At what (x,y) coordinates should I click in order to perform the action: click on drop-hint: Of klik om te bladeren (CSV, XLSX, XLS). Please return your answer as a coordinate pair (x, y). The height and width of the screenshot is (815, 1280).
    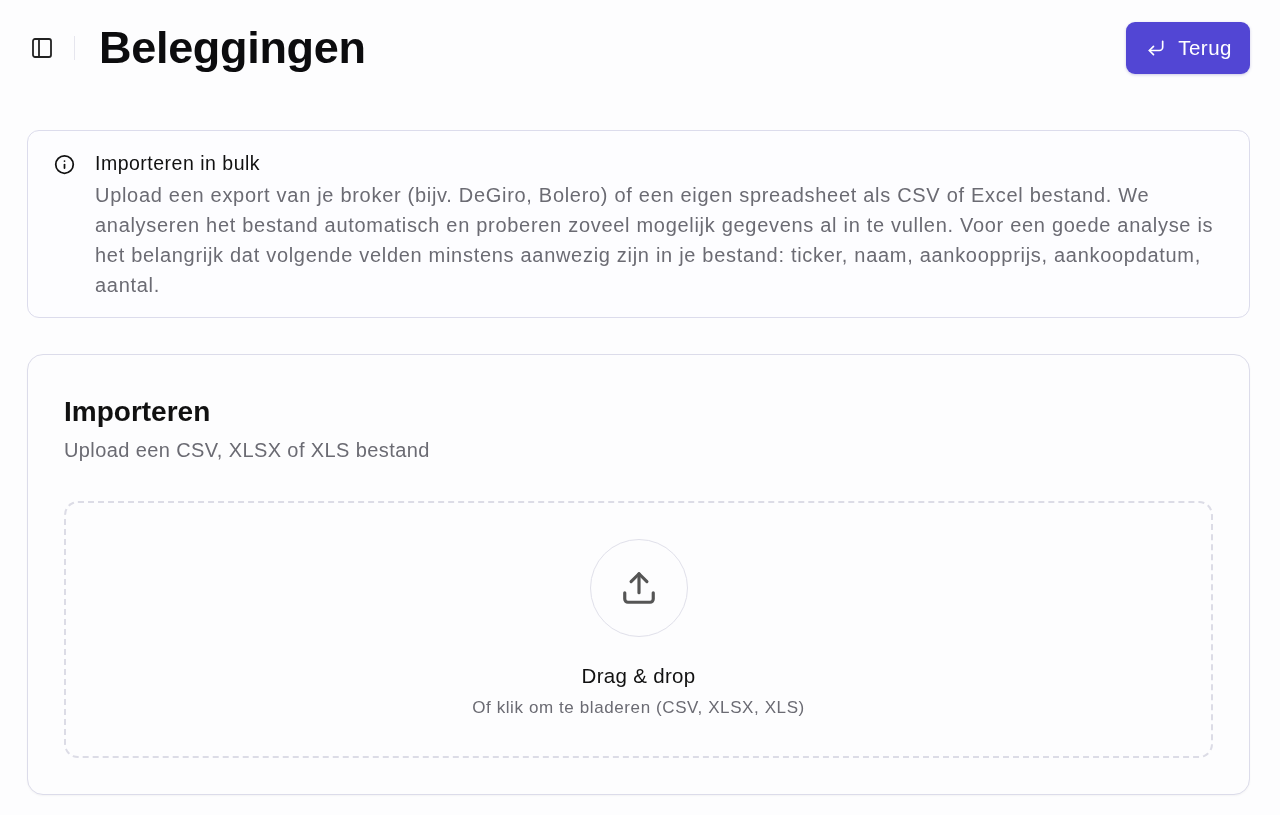
    Looking at the image, I should click on (638, 708).